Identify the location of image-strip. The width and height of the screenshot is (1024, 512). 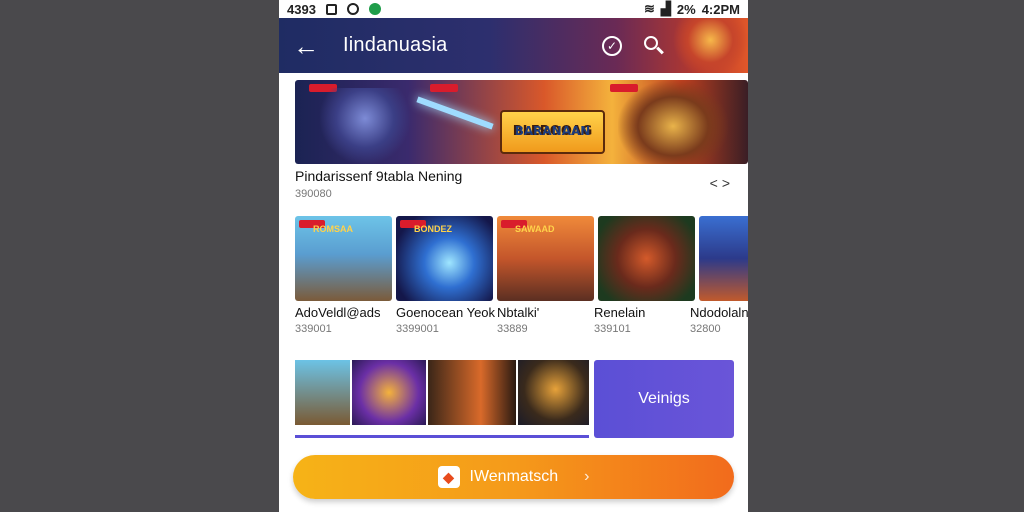
(442, 399).